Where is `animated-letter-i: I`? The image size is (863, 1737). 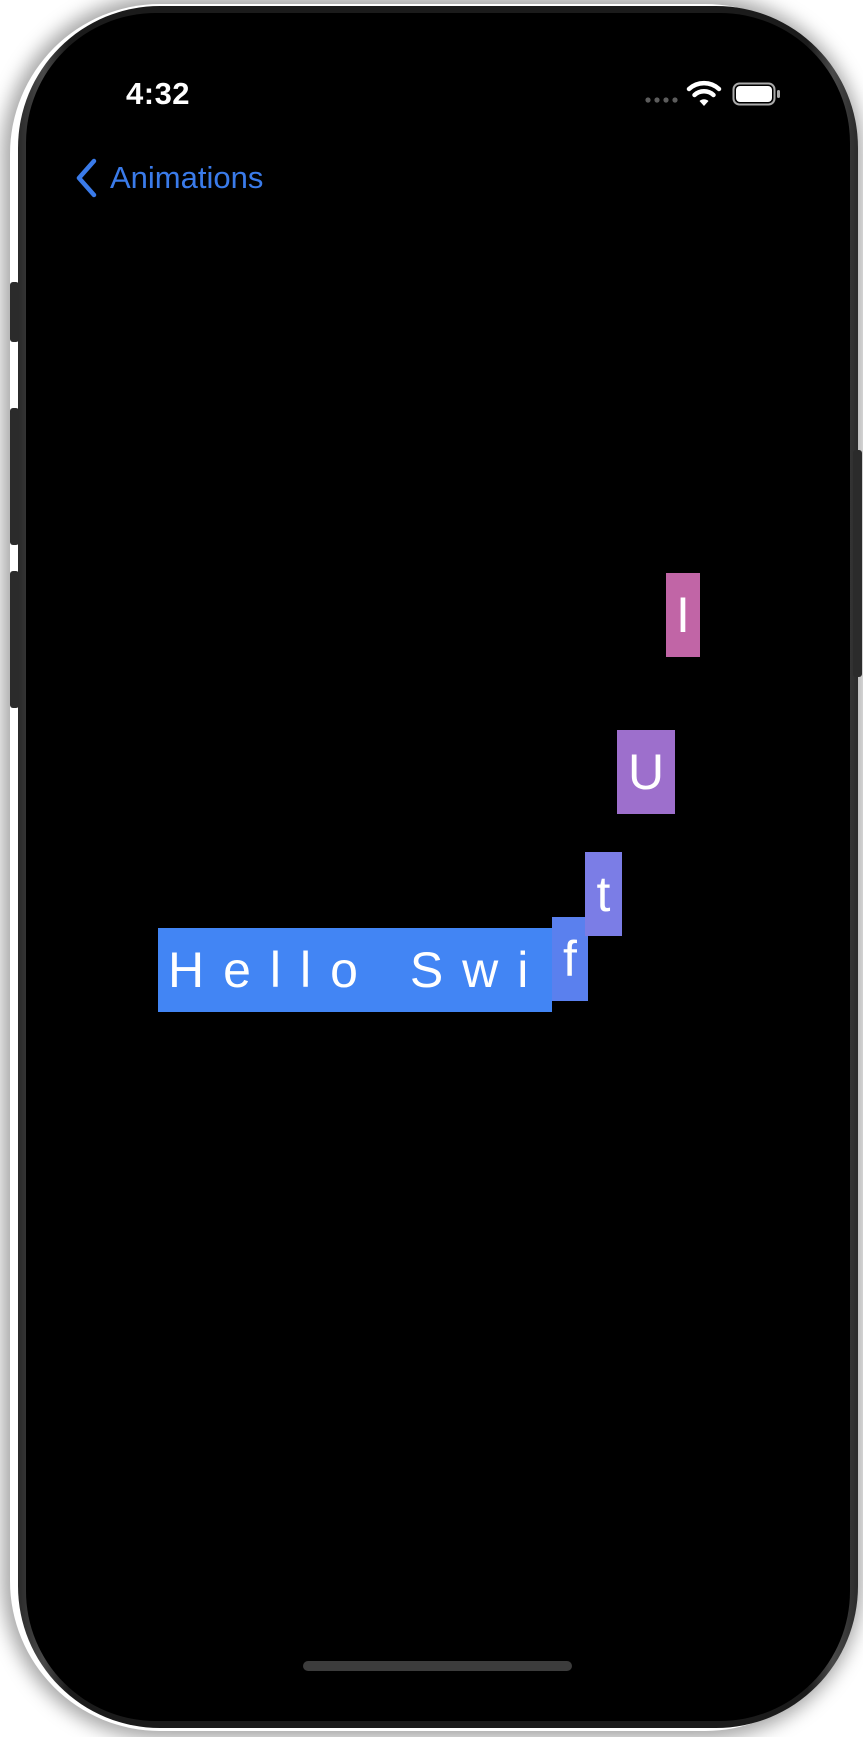 animated-letter-i: I is located at coordinates (683, 615).